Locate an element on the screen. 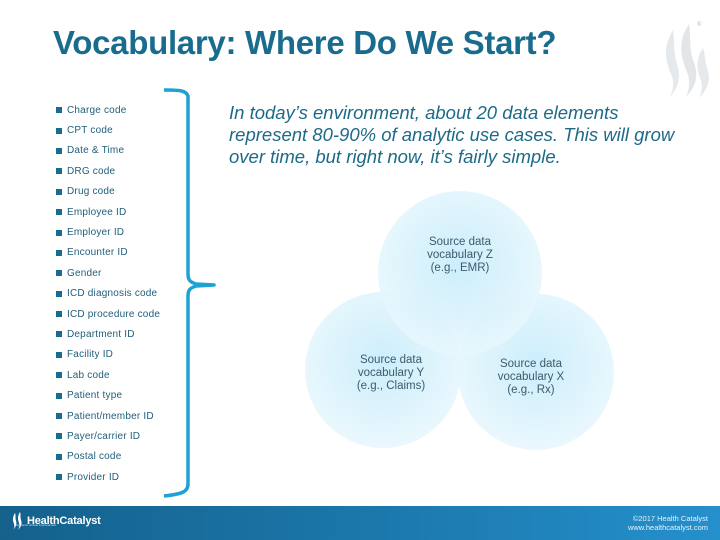 The width and height of the screenshot is (720, 540). list-item: Payer/carrier ID is located at coordinates (108, 436).